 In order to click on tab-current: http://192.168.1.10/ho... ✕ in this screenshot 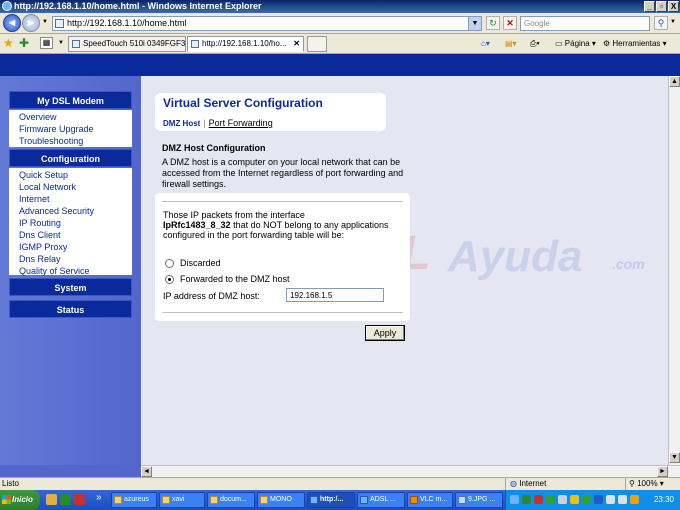, I will do `click(245, 44)`.